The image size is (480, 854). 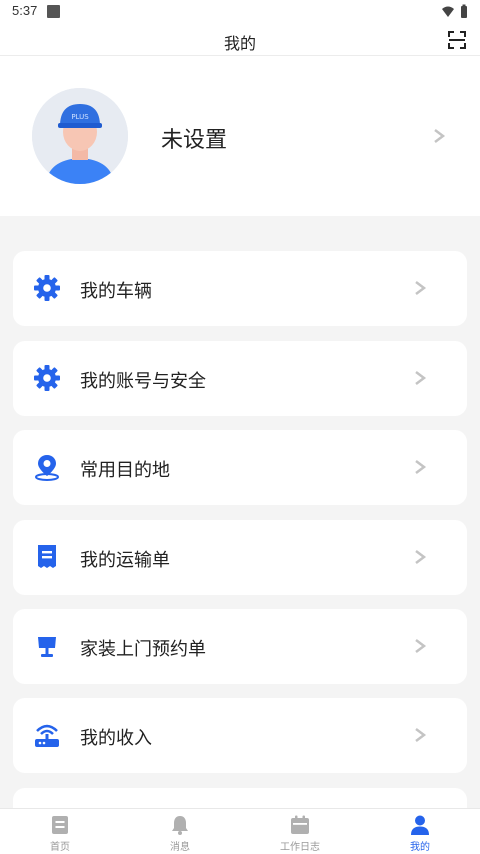 I want to click on location-pin-icon, so click(x=47, y=468).